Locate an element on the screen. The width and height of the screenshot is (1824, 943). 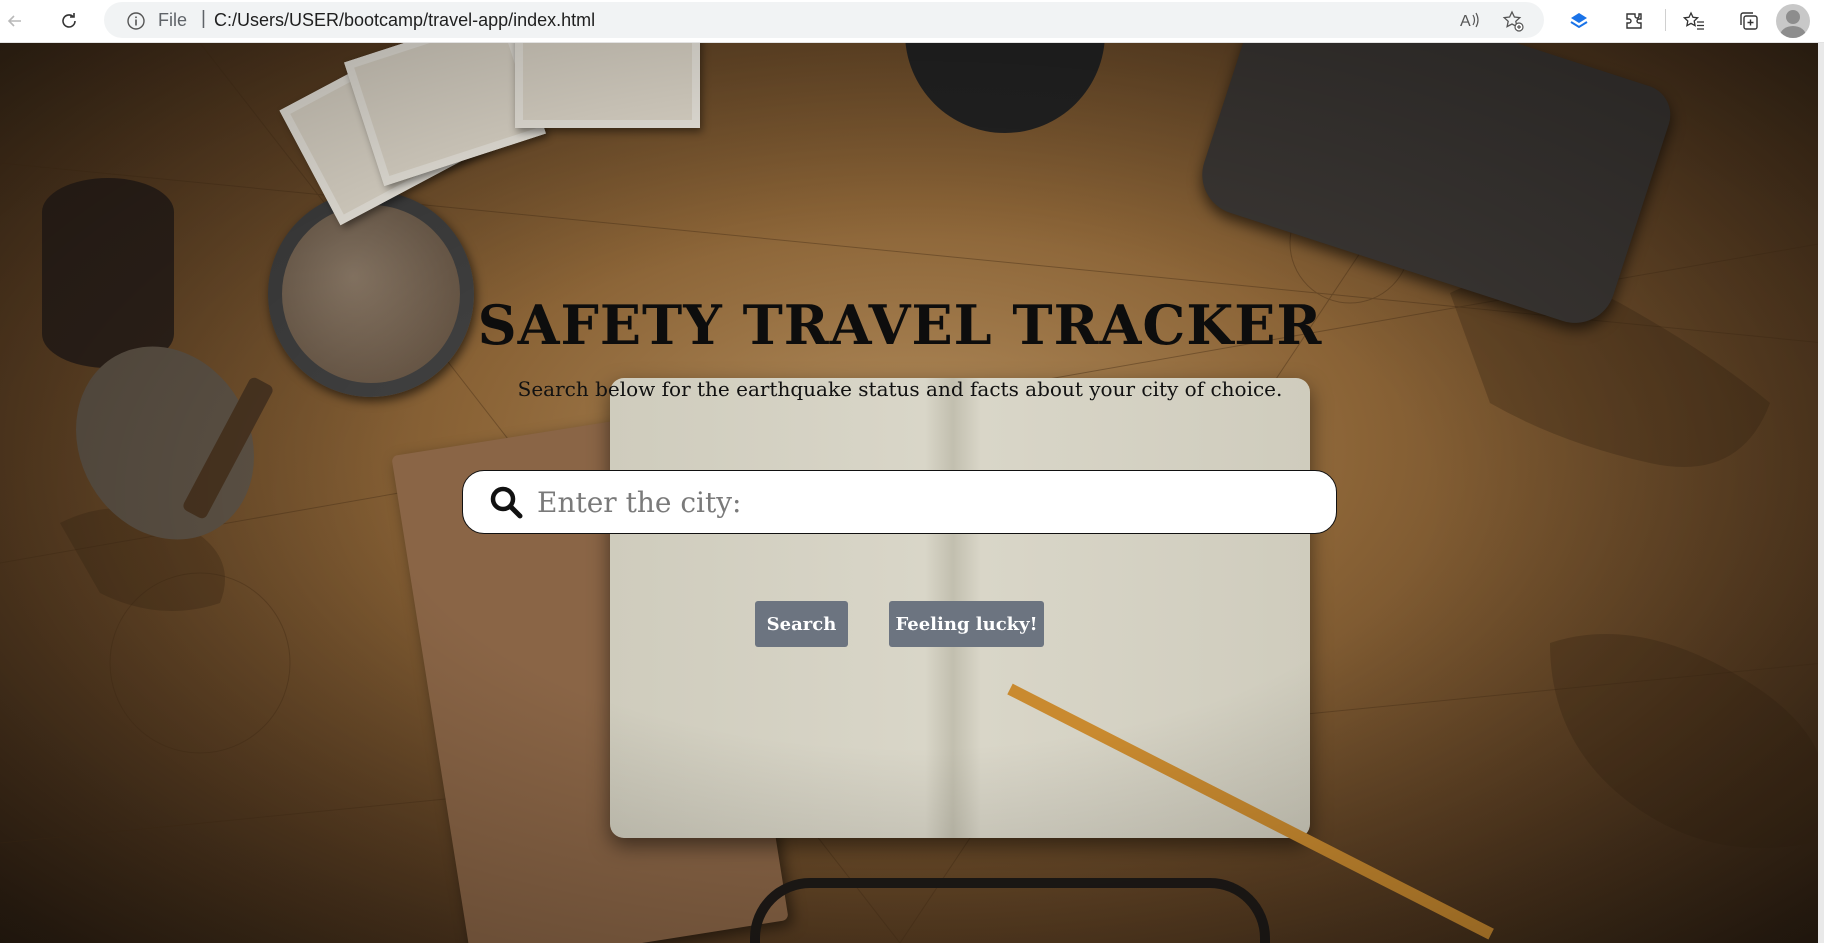
refresh-icon is located at coordinates (69, 21).